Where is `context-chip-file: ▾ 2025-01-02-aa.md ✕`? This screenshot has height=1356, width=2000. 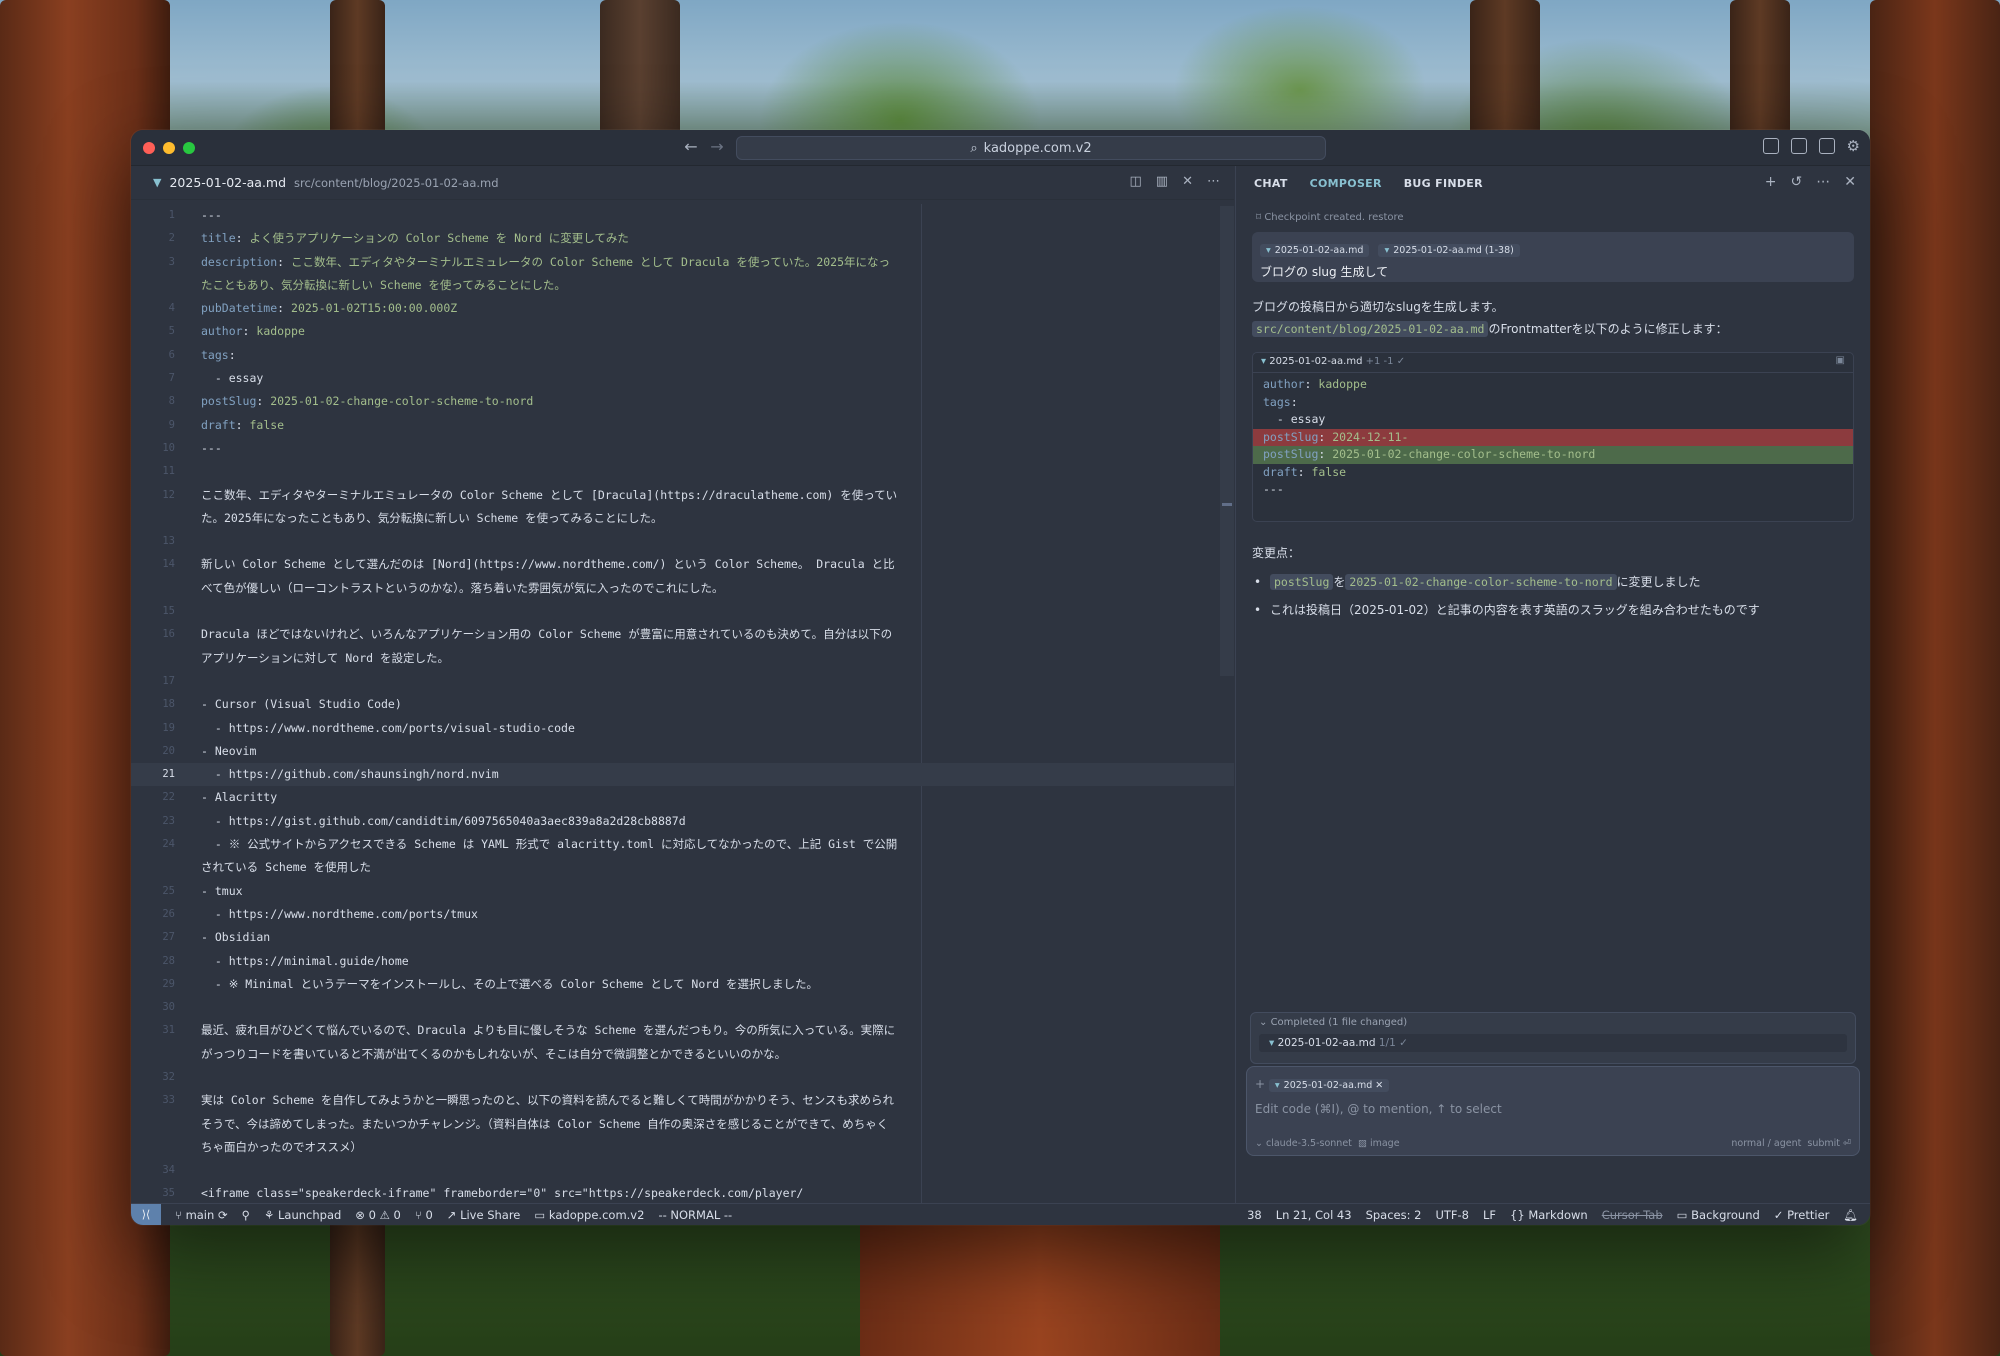 context-chip-file: ▾ 2025-01-02-aa.md ✕ is located at coordinates (1329, 1085).